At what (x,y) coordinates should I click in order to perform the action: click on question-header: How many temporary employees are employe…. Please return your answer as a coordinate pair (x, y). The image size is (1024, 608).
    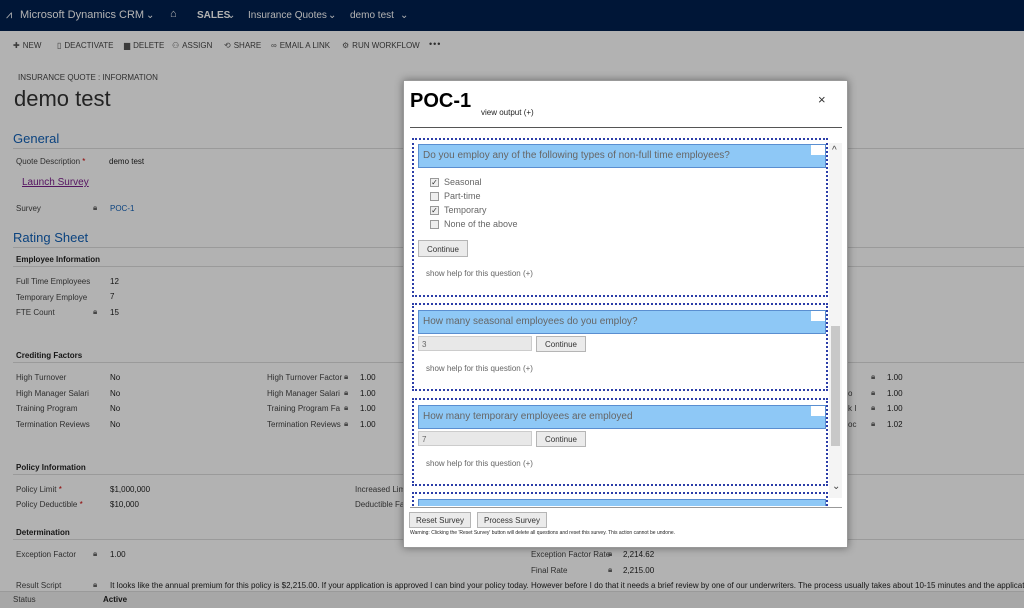
    Looking at the image, I should click on (622, 417).